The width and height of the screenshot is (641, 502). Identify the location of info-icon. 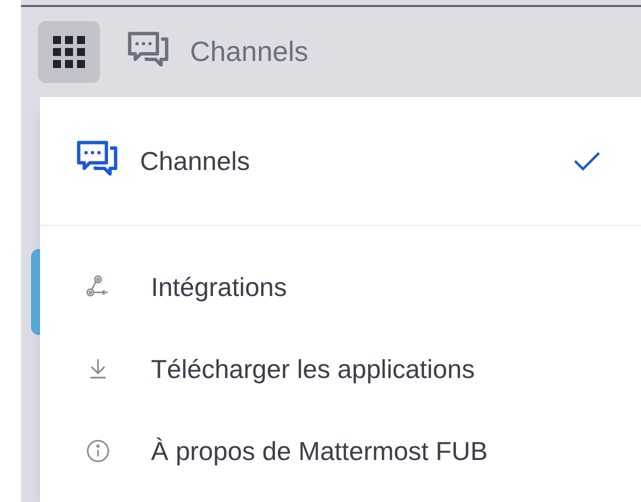
(98, 451).